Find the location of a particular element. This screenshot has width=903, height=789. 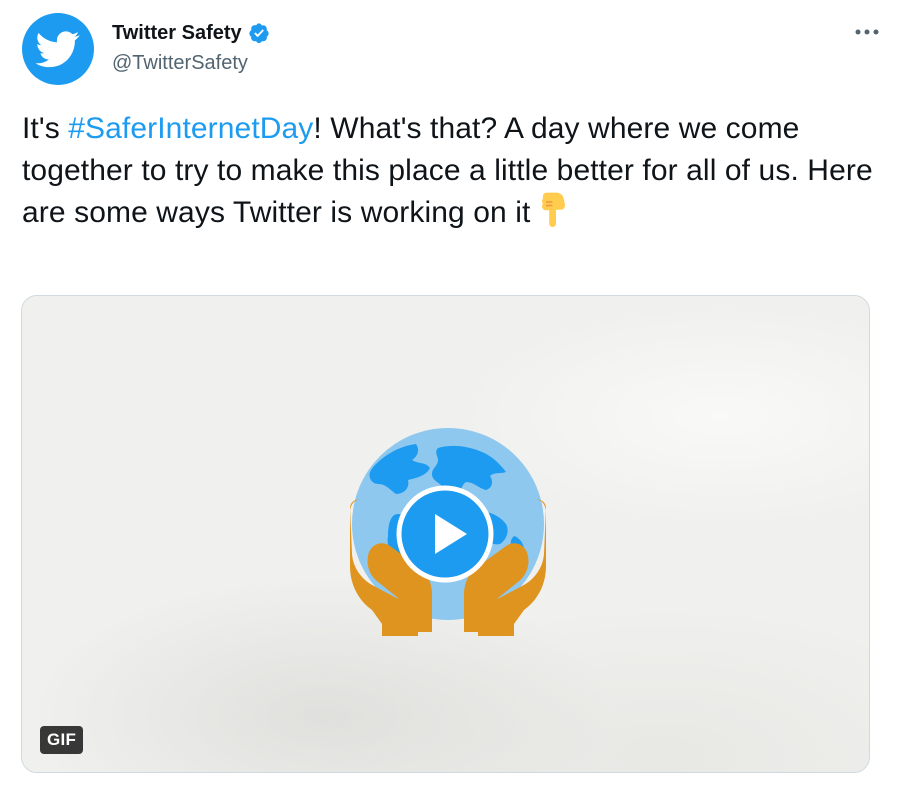

play-button is located at coordinates (445, 534).